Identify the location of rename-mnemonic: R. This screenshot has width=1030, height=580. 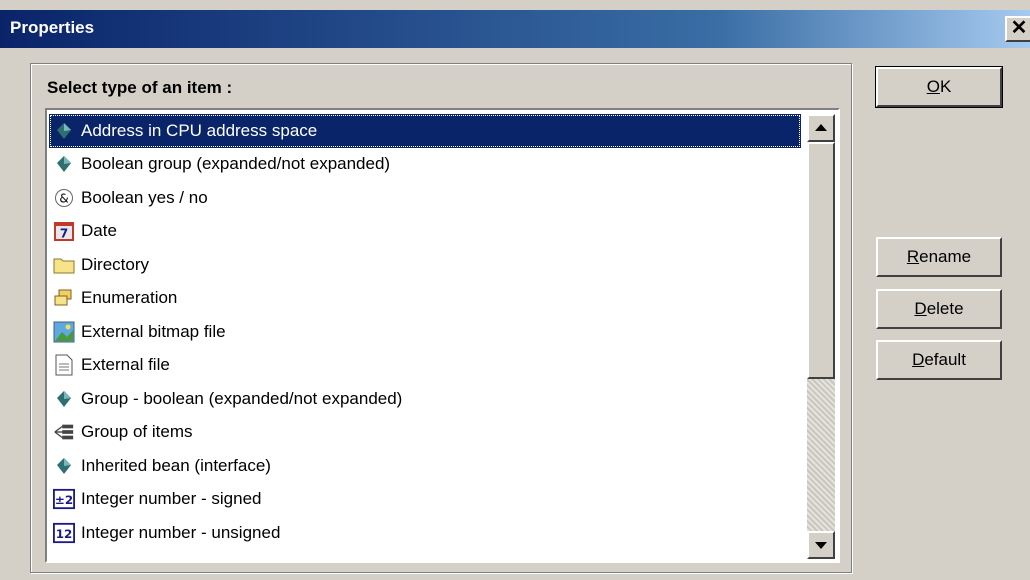
(913, 256).